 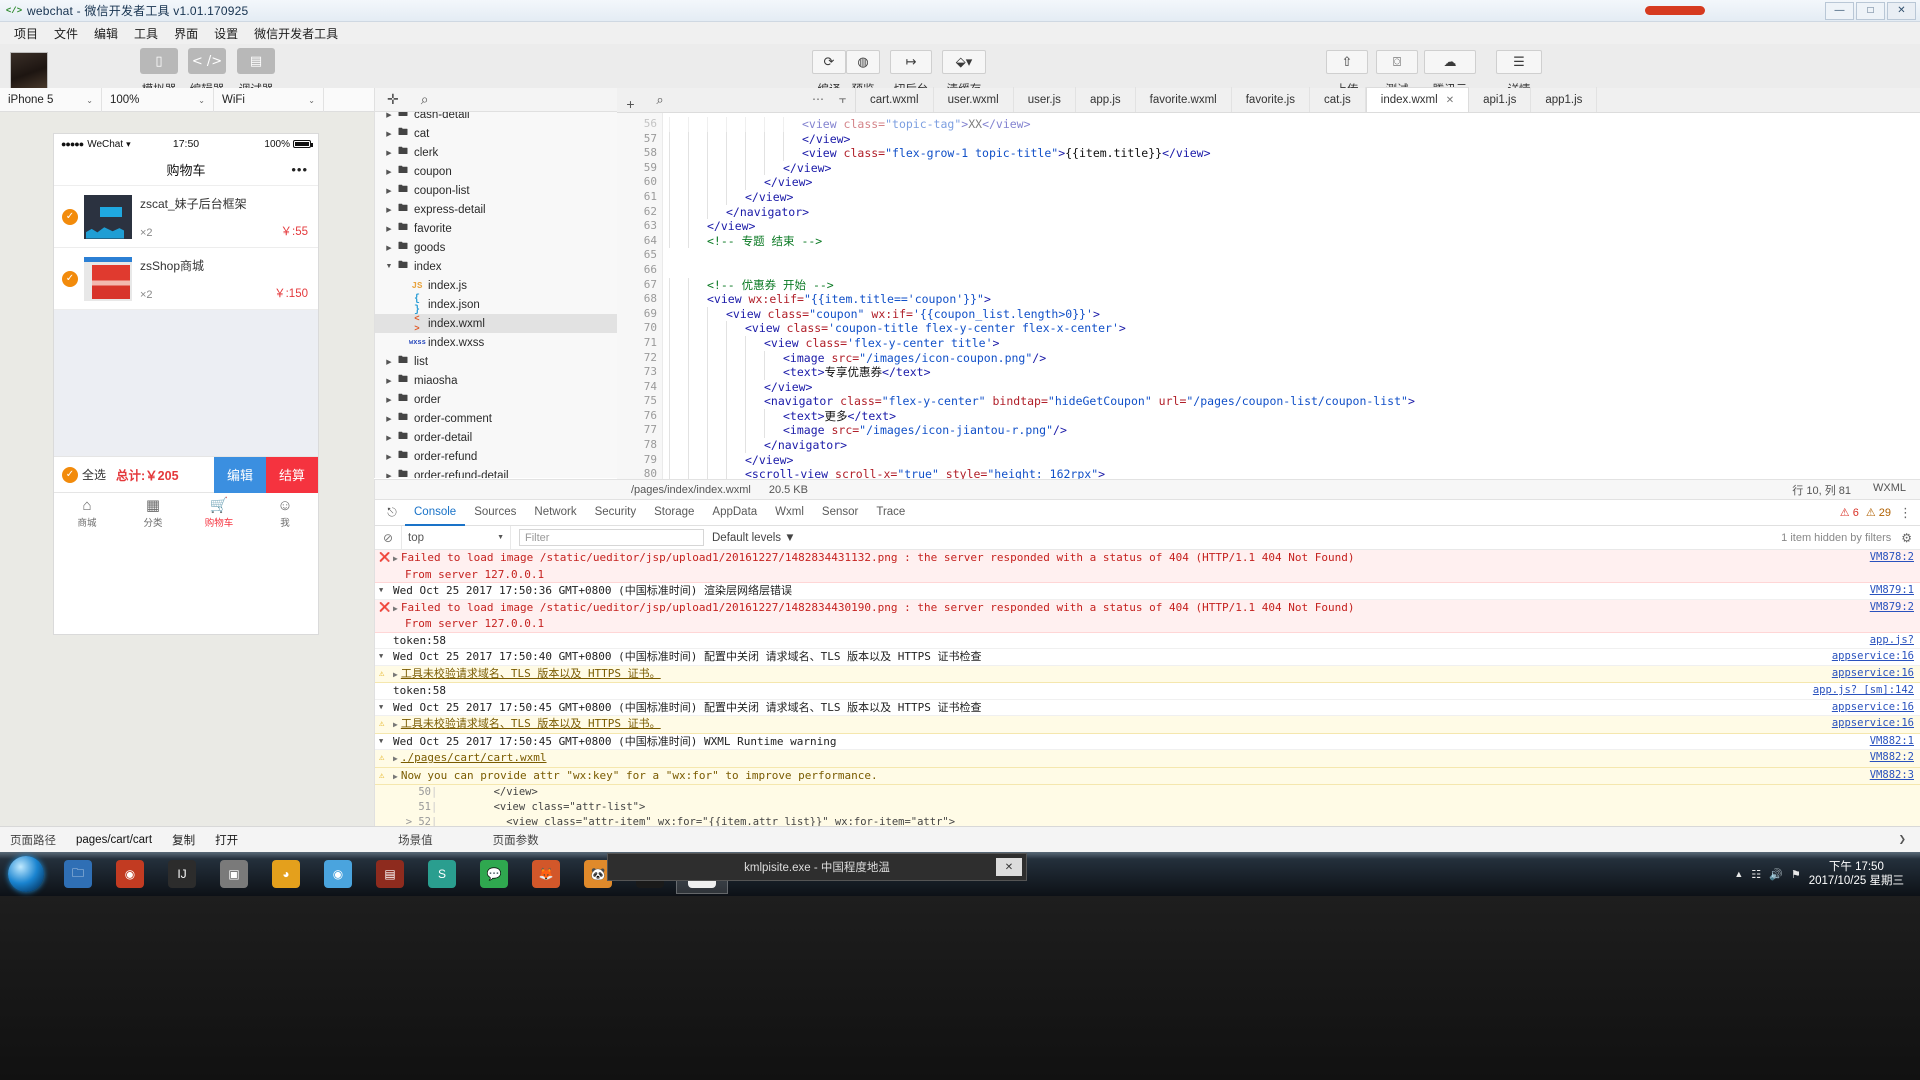 What do you see at coordinates (442, 874) in the screenshot?
I see `taskbar-s-app-icon: S` at bounding box center [442, 874].